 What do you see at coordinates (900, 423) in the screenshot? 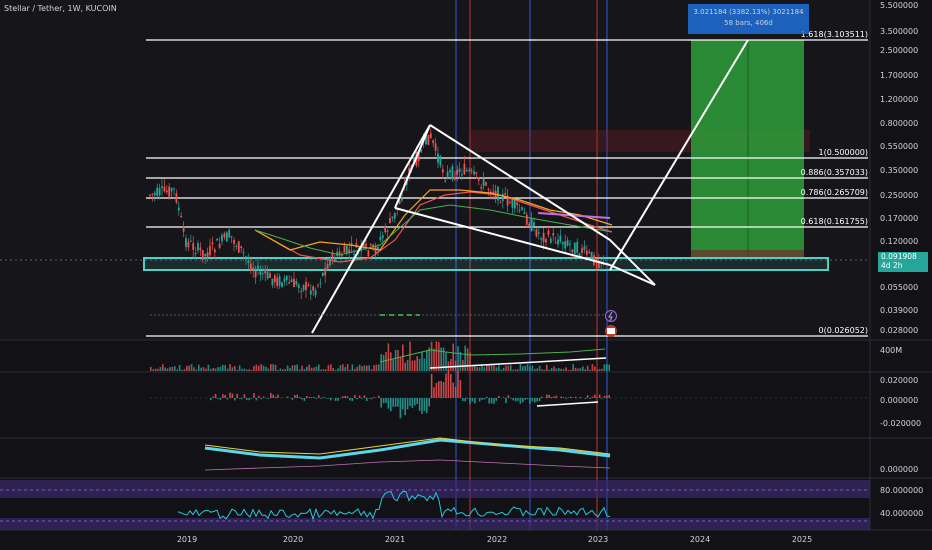
I see `macd-axis-tick: -0.020000` at bounding box center [900, 423].